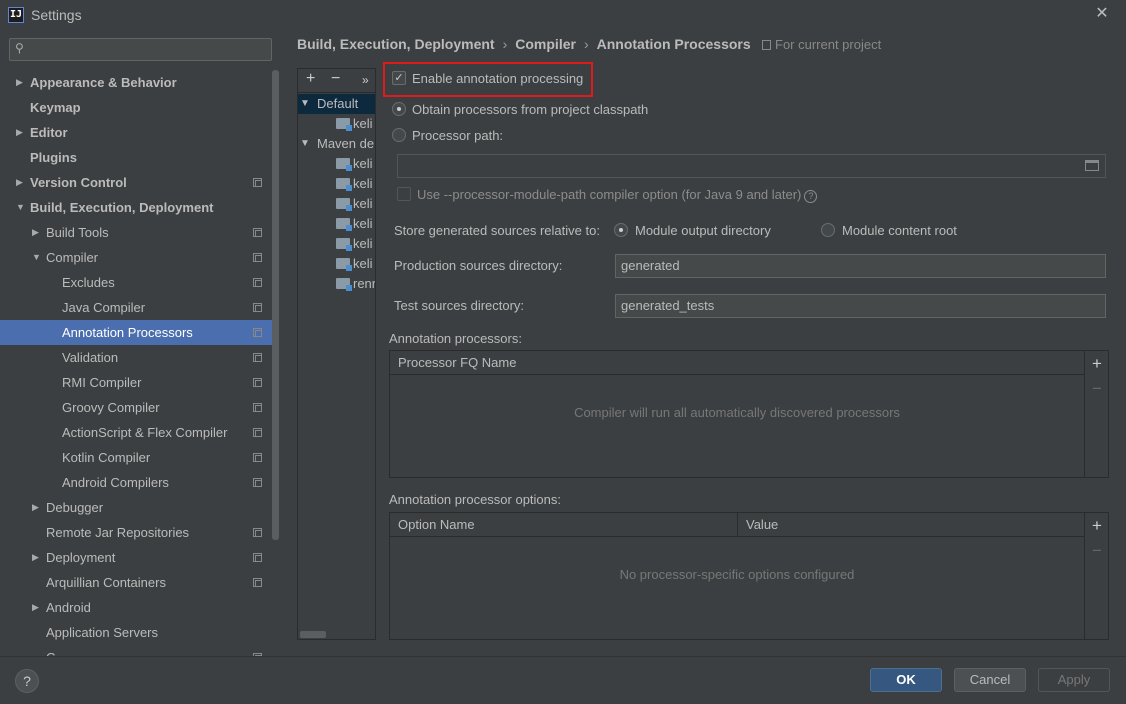 This screenshot has height=704, width=1126. Describe the element at coordinates (139, 532) in the screenshot. I see `sidebar-item-remote-jar-repositories: Remote Jar Repositories` at that location.